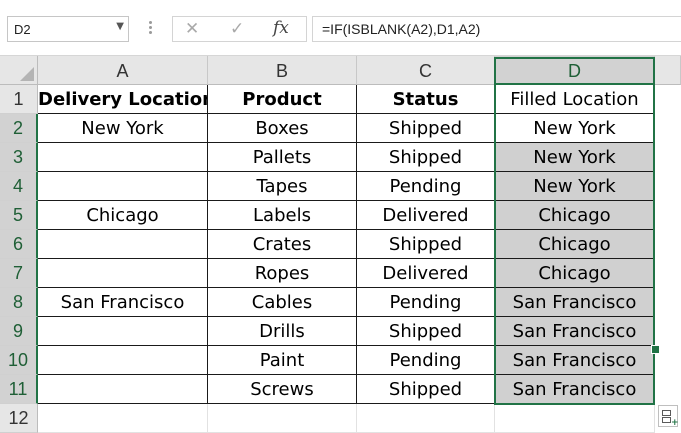 This screenshot has height=433, width=681. Describe the element at coordinates (123, 331) in the screenshot. I see `cell-a9` at that location.